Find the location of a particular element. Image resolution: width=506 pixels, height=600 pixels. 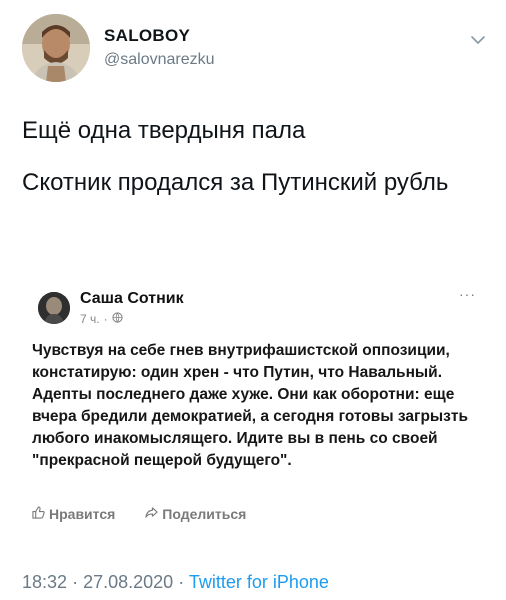

share-action: Поделиться is located at coordinates (195, 514).